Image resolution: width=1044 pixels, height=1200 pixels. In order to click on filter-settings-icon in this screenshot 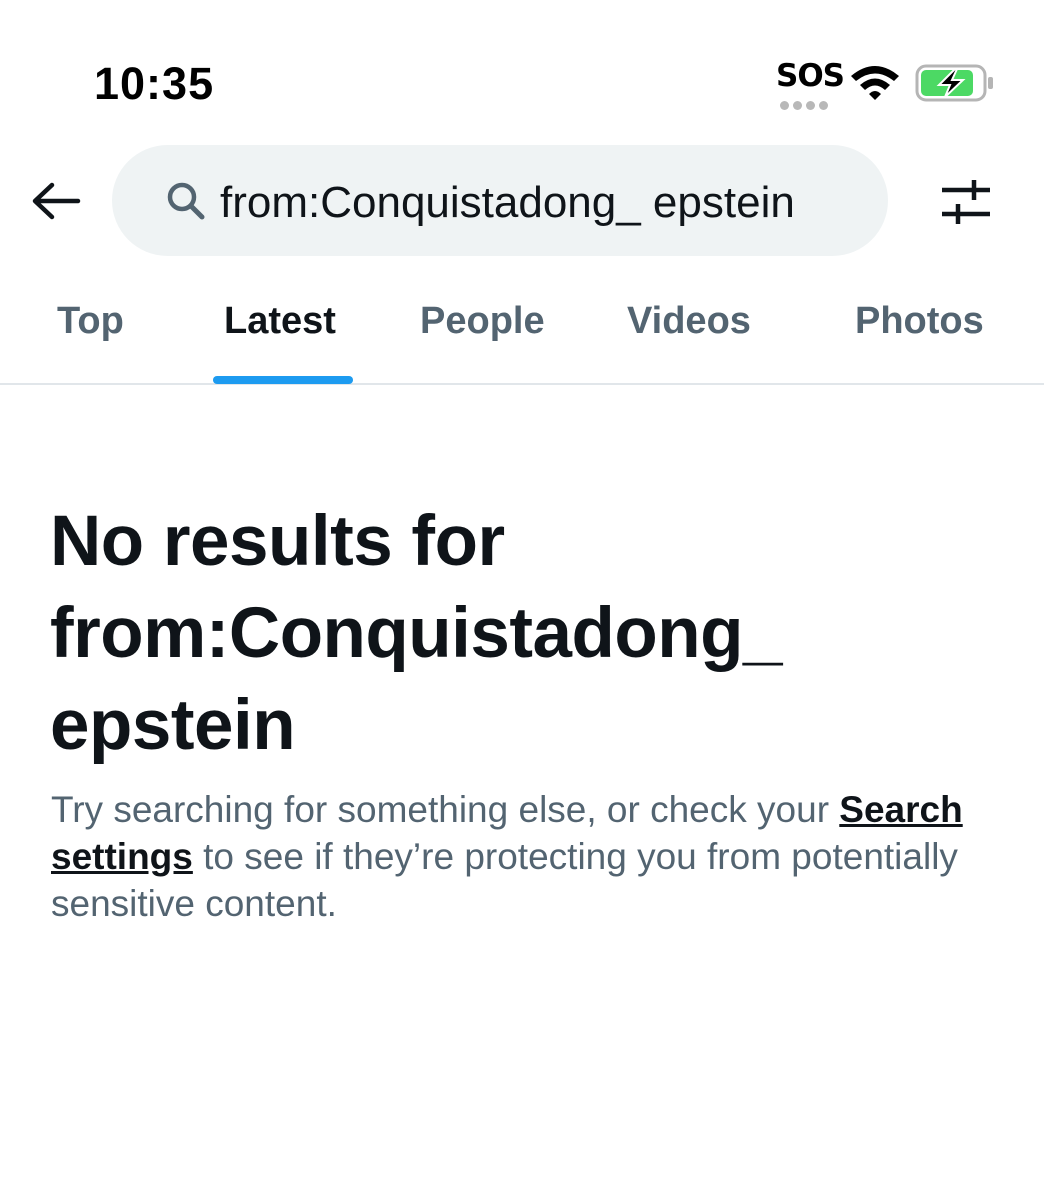, I will do `click(966, 202)`.